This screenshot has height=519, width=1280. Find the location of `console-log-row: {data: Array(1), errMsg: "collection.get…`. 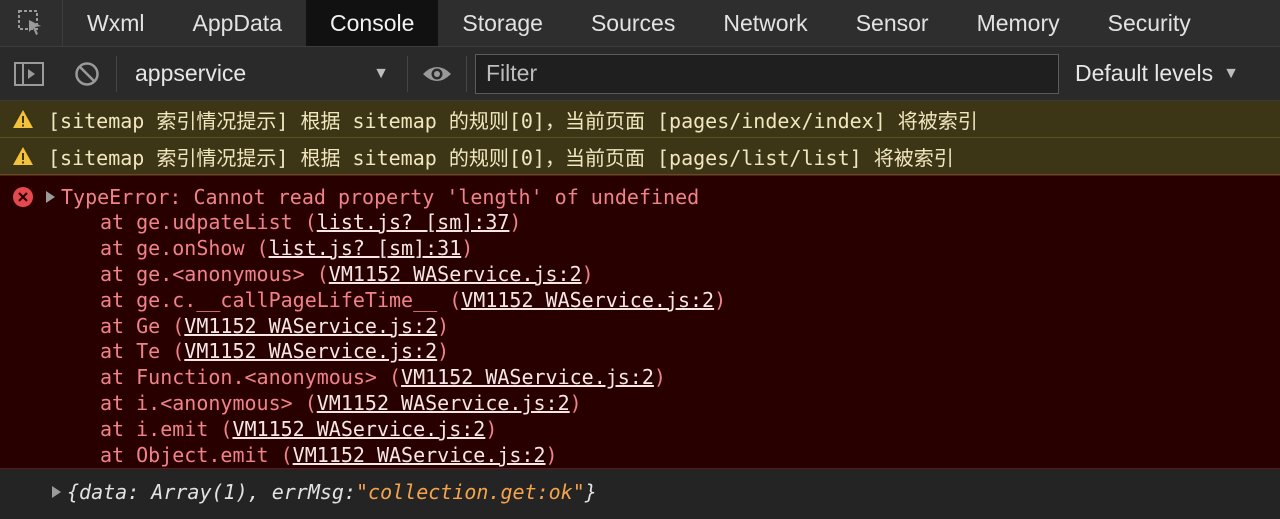

console-log-row: {data: Array(1), errMsg: "collection.get… is located at coordinates (640, 492).